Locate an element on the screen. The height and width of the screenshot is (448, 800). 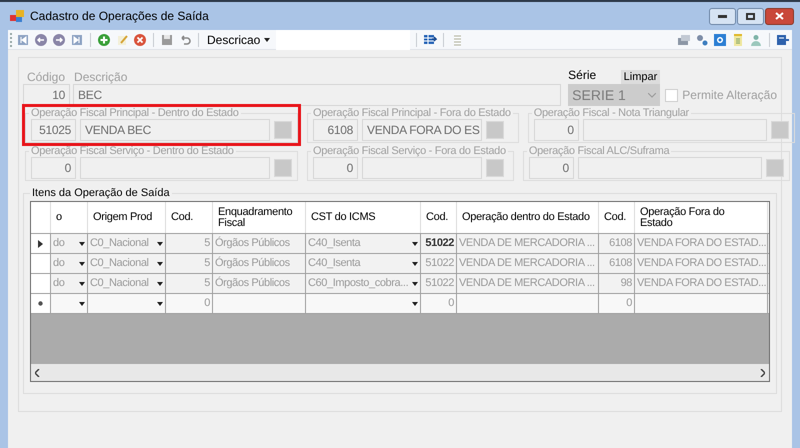
search-field-dropdown: Descricao is located at coordinates (238, 39).